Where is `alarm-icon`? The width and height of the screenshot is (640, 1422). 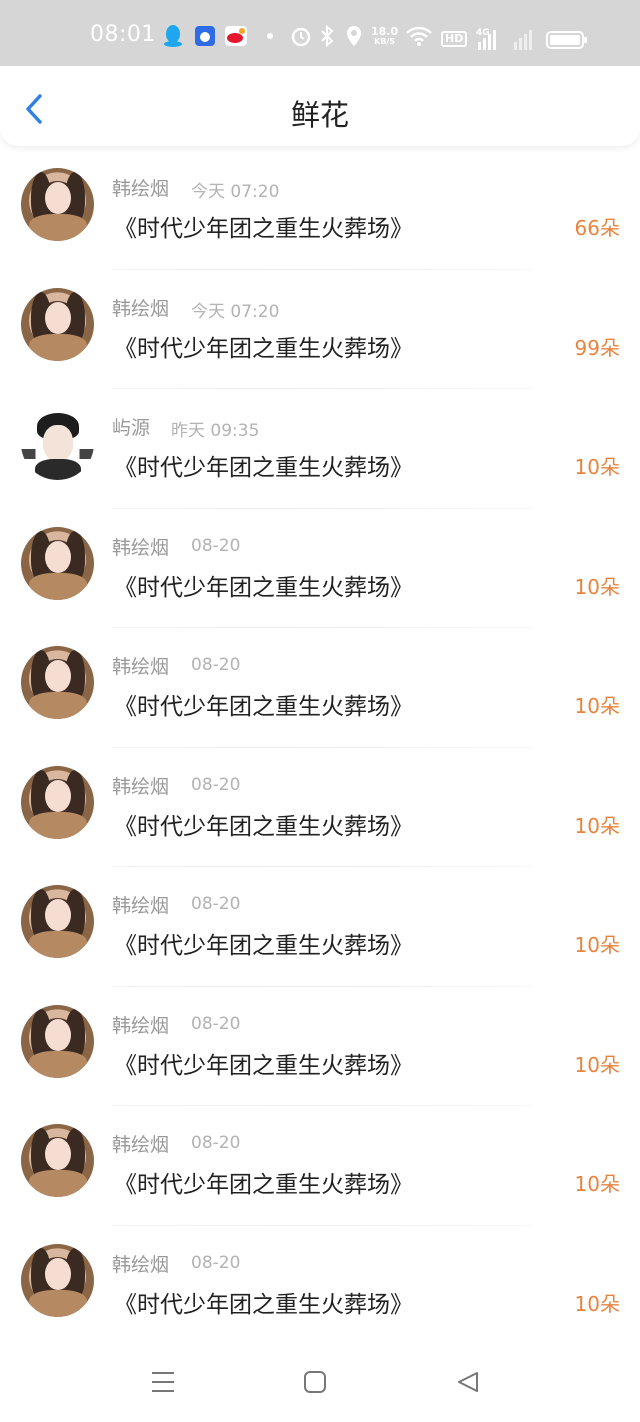
alarm-icon is located at coordinates (301, 36).